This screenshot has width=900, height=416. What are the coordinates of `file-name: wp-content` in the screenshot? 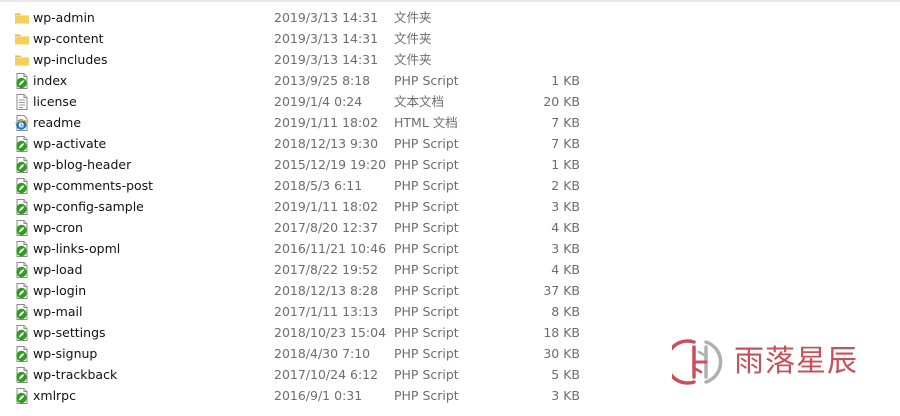 It's located at (68, 38).